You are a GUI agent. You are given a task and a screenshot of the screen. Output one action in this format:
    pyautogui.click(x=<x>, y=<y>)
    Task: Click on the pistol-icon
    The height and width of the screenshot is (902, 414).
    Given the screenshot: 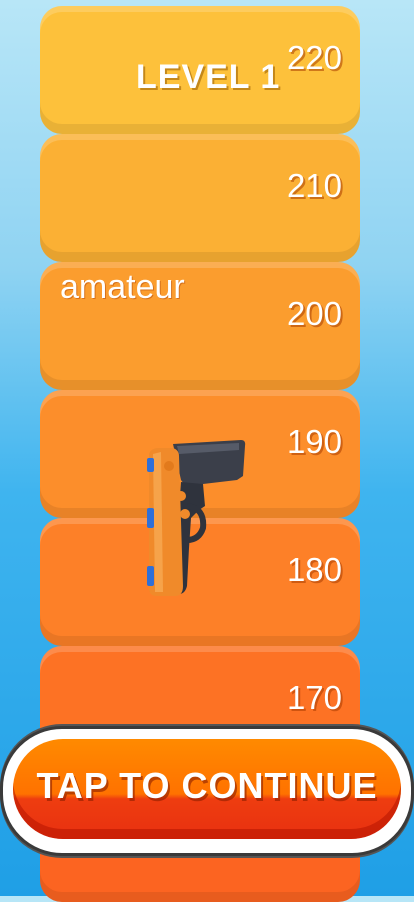 What is the action you would take?
    pyautogui.click(x=196, y=518)
    